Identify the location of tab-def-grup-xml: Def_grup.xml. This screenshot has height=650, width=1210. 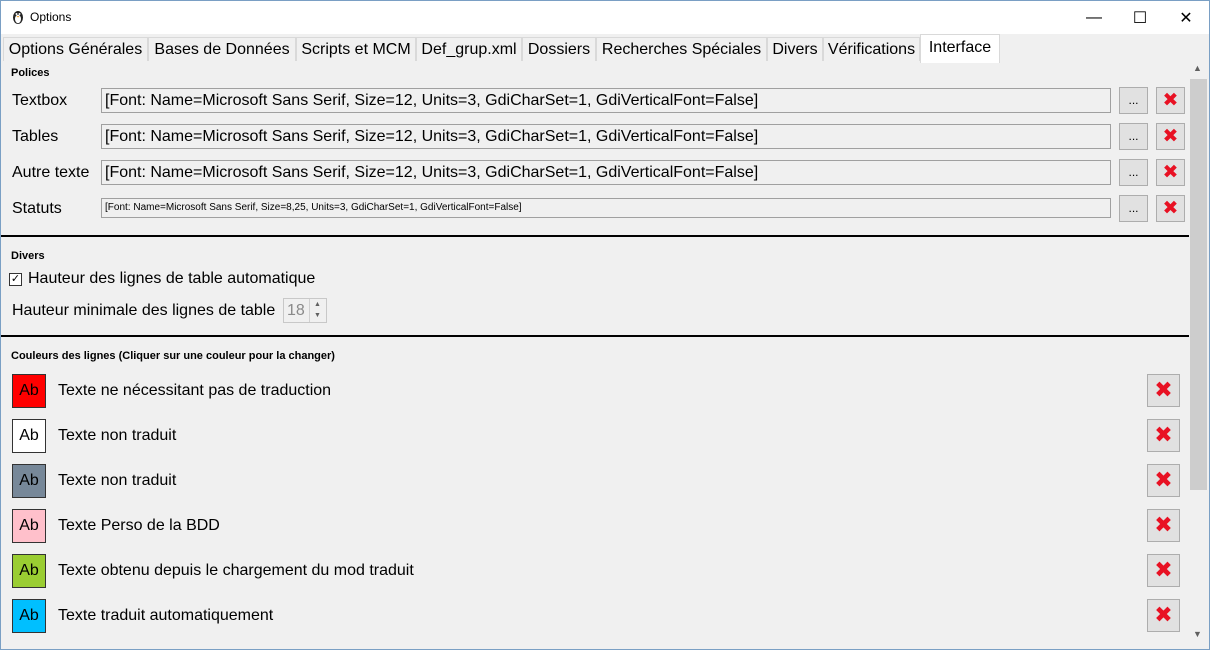
(469, 49).